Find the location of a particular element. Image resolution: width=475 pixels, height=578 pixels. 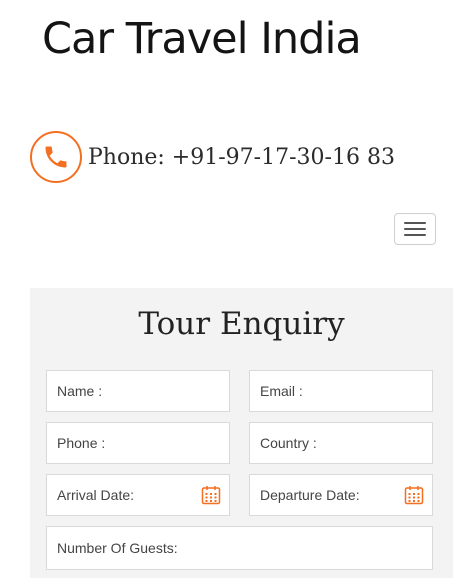

departure-date-field: Departure Date: is located at coordinates (341, 495).